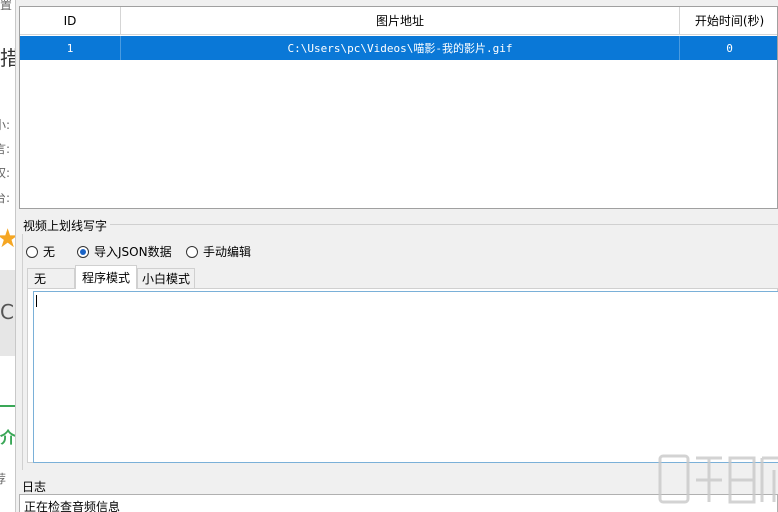  What do you see at coordinates (7, 406) in the screenshot?
I see `bg-divider` at bounding box center [7, 406].